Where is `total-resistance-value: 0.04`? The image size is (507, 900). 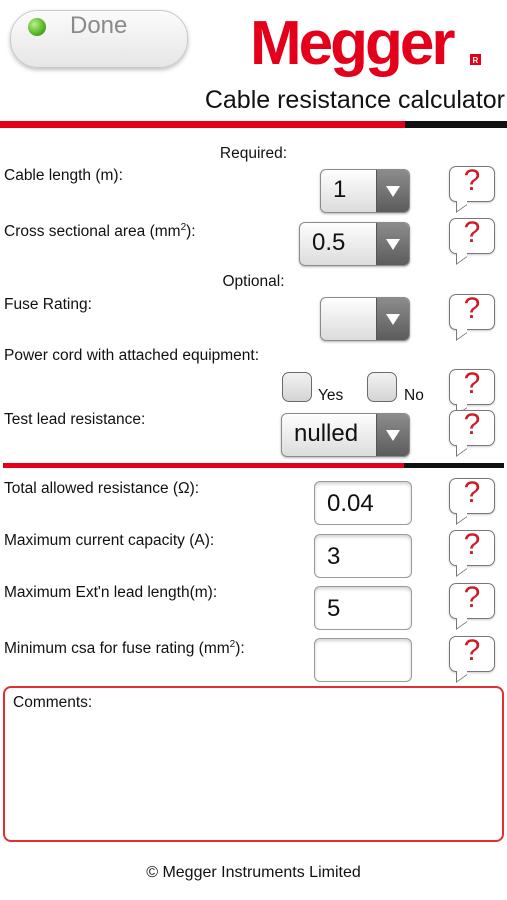
total-resistance-value: 0.04 is located at coordinates (350, 503).